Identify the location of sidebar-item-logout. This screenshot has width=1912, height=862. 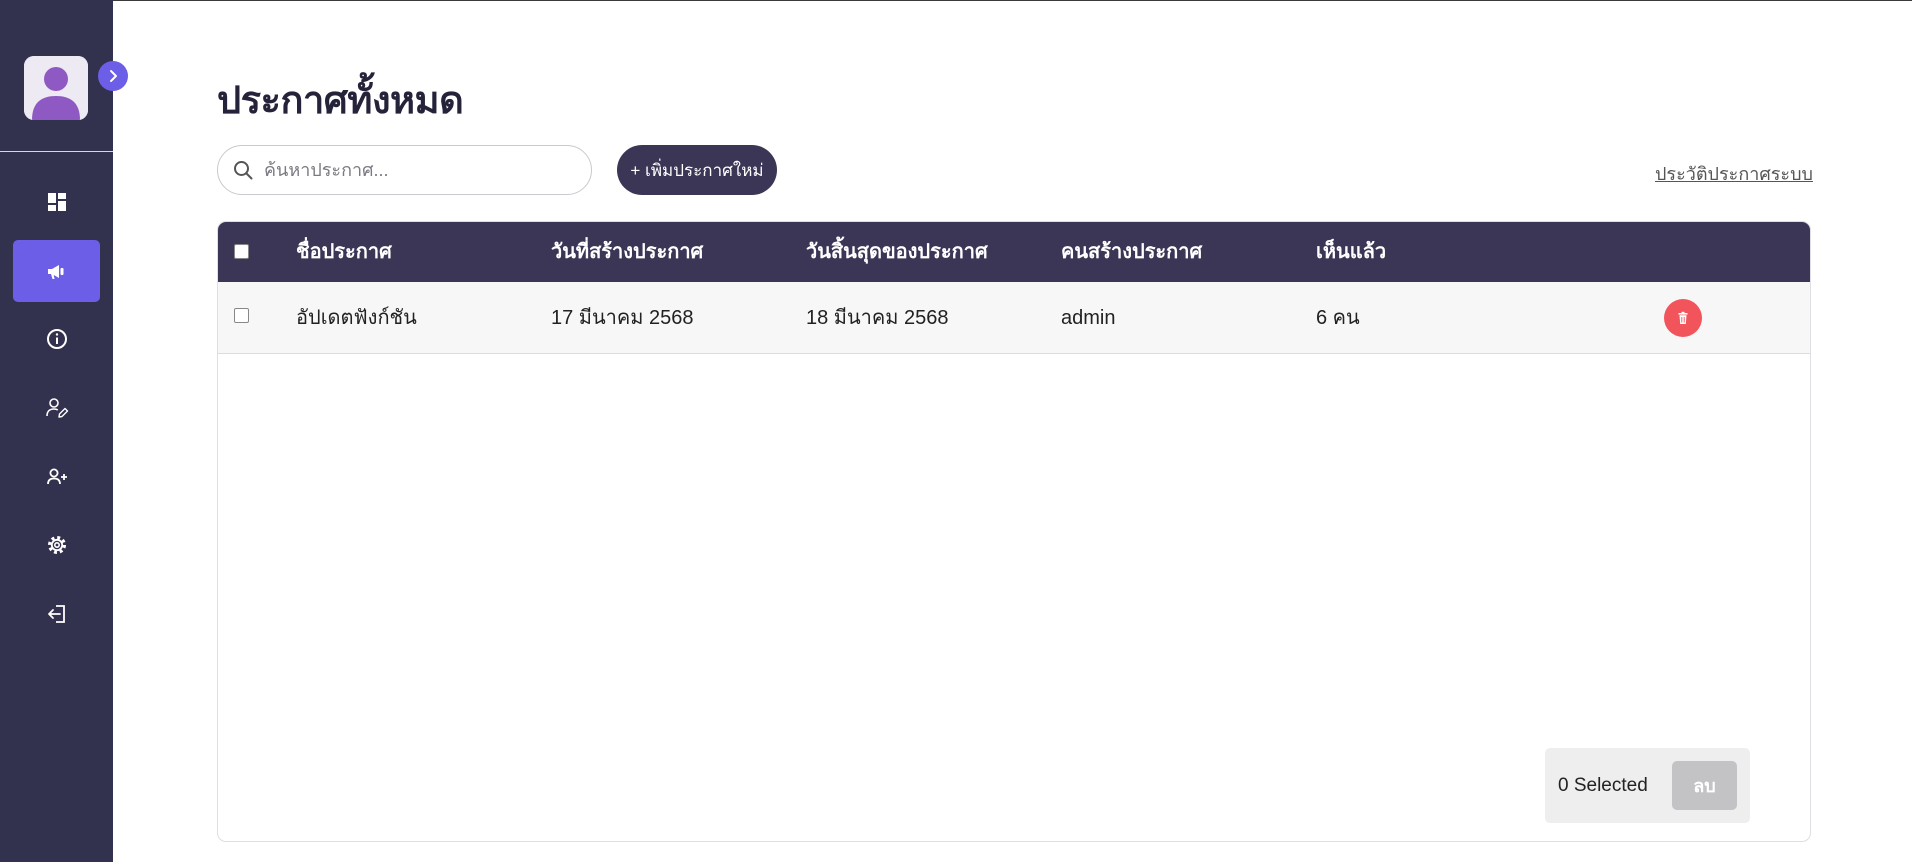
(56, 614).